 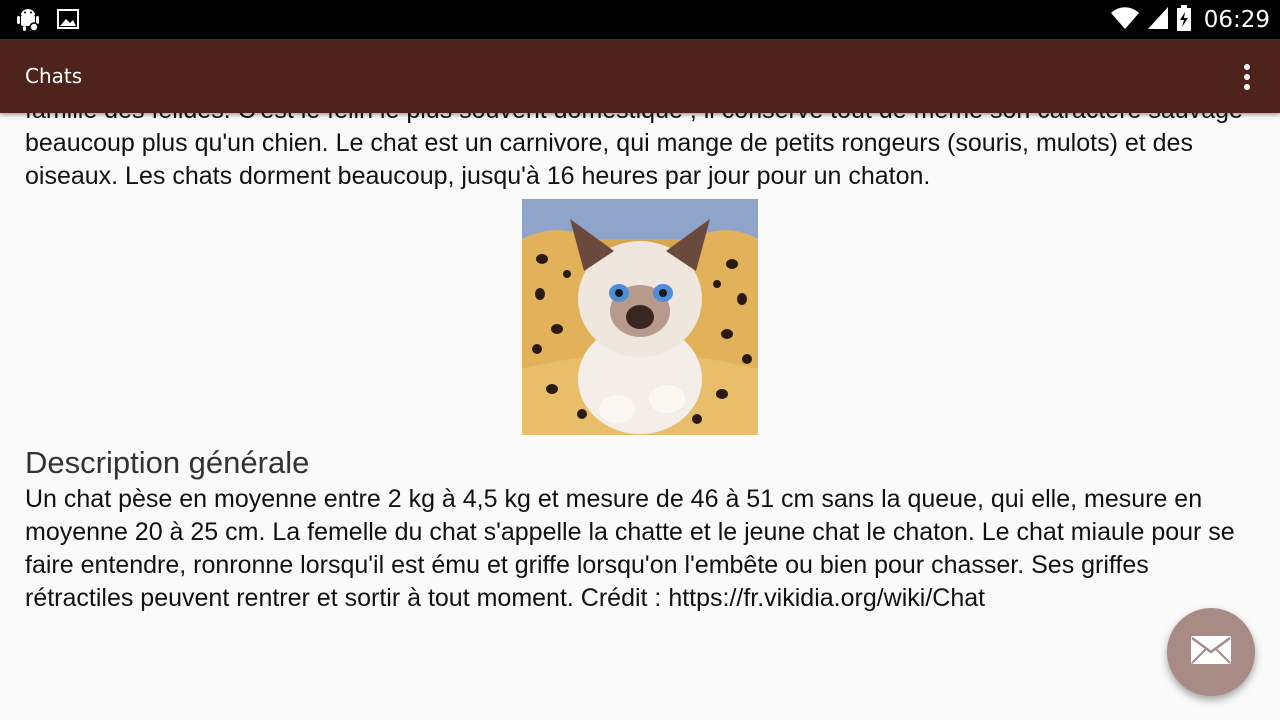 What do you see at coordinates (47, 21) in the screenshot?
I see `status-left-icons` at bounding box center [47, 21].